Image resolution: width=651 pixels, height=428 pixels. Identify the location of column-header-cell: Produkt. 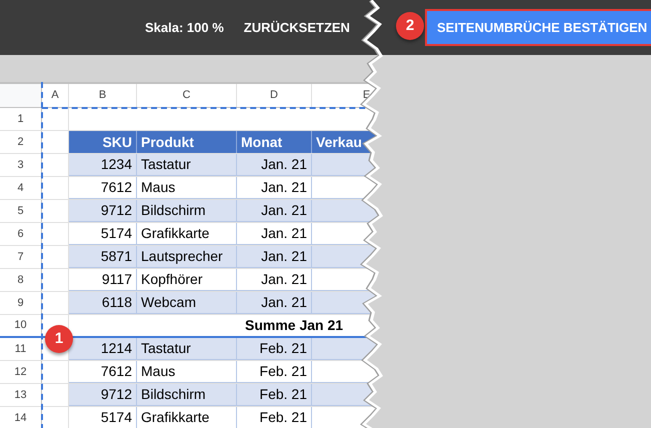
(187, 142).